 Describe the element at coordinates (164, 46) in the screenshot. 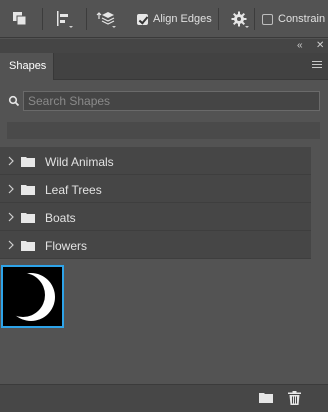

I see `panel-dock-header: « ✕` at that location.